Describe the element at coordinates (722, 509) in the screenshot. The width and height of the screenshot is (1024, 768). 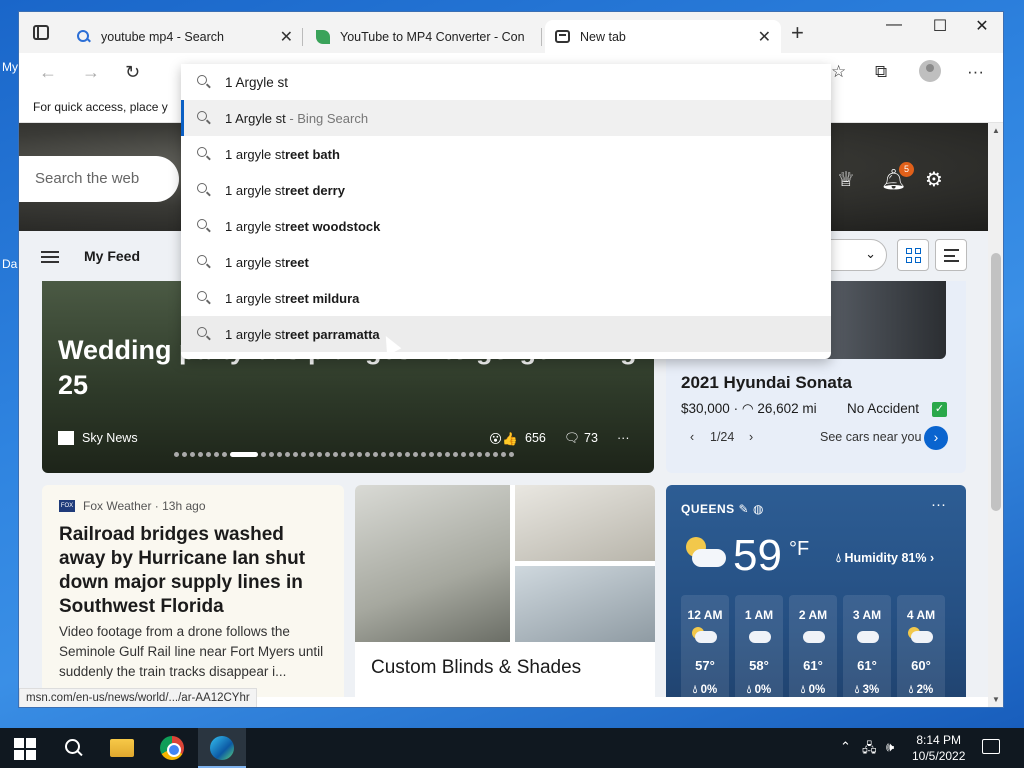
I see `weather-location: QUEENS ✎ ◍` at that location.